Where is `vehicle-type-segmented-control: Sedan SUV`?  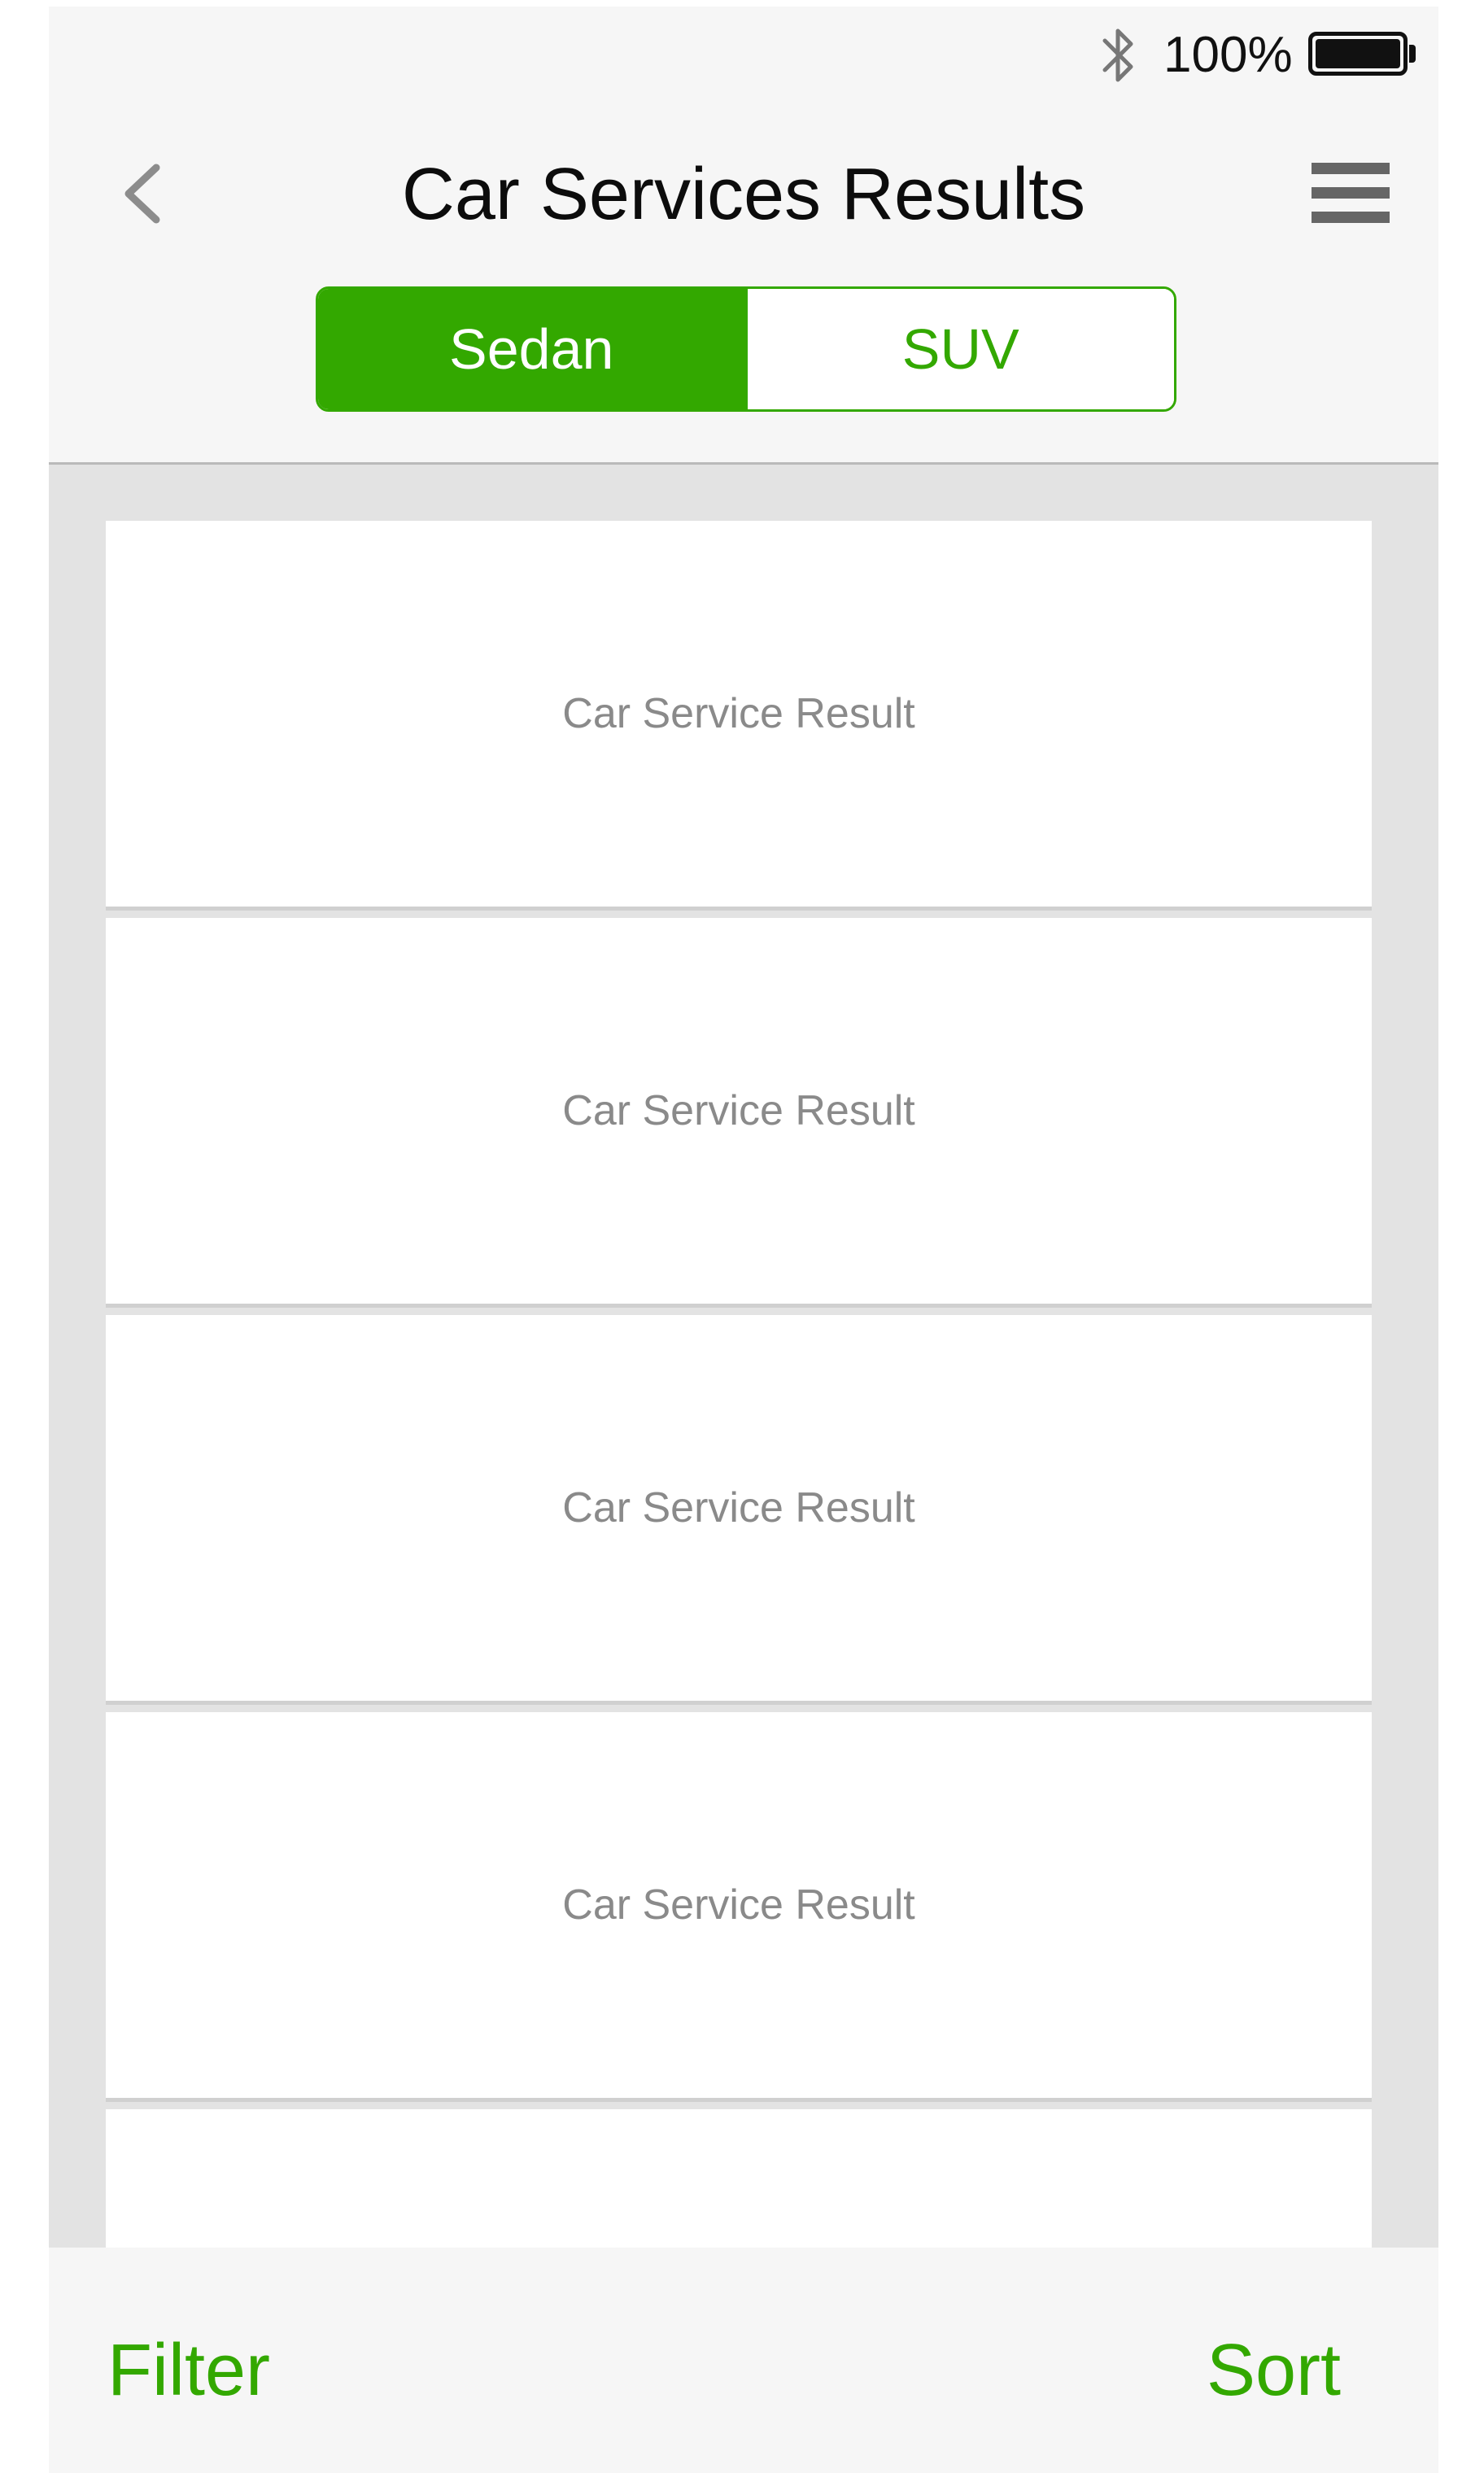
vehicle-type-segmented-control: Sedan SUV is located at coordinates (746, 349).